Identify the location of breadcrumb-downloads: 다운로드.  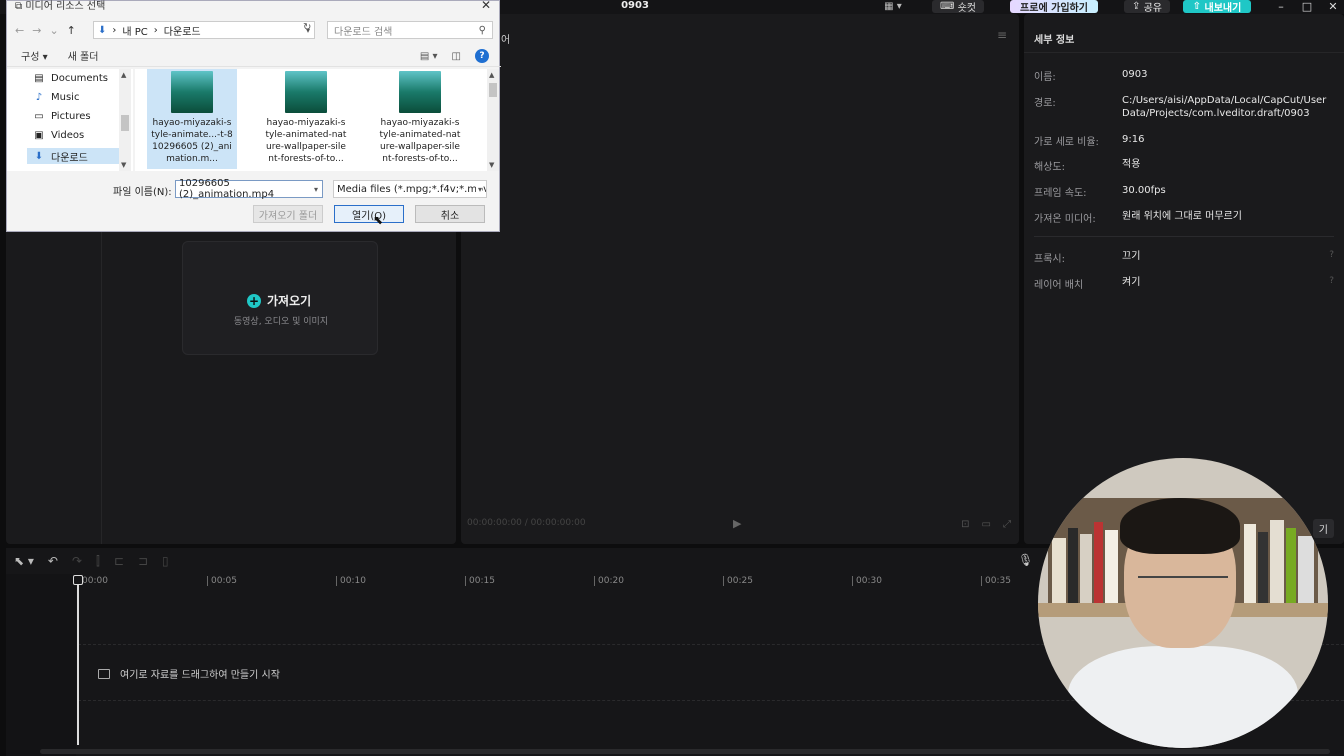
(182, 30).